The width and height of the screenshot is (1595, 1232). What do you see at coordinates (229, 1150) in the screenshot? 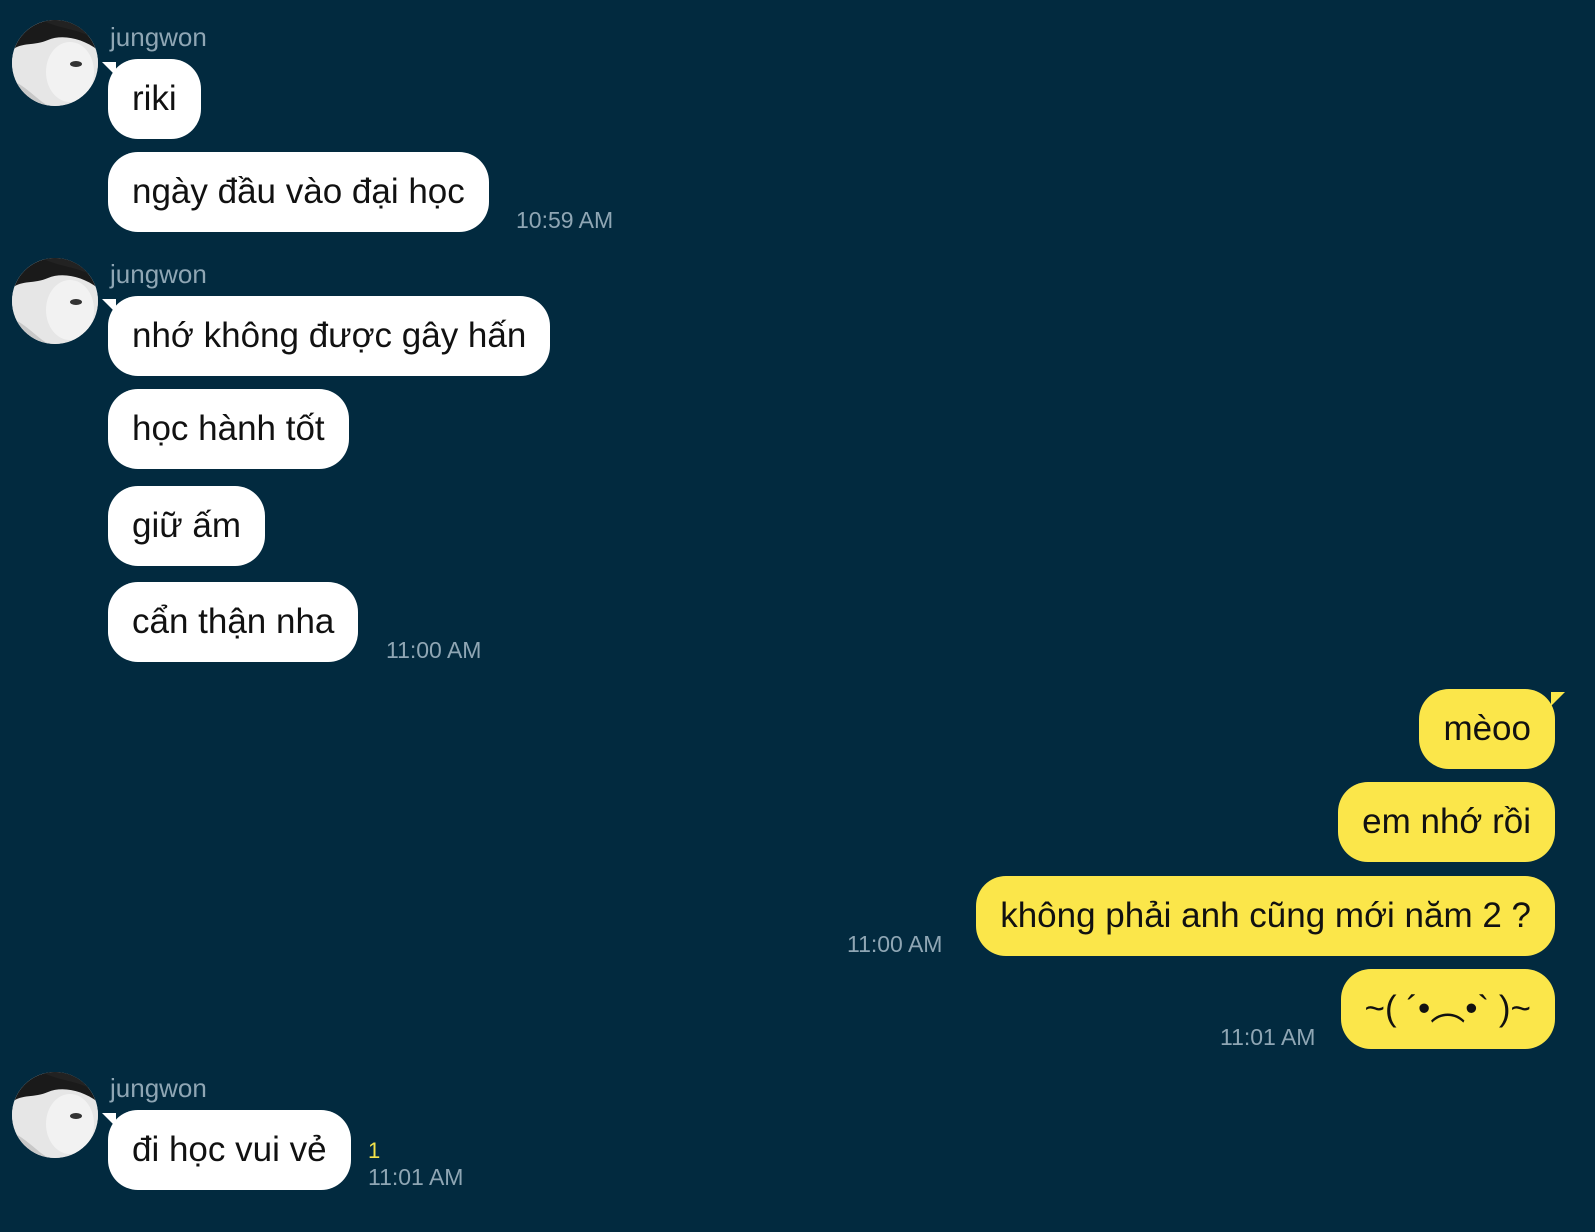
I see `incoming-message-bubble: đi học vui vẻ` at bounding box center [229, 1150].